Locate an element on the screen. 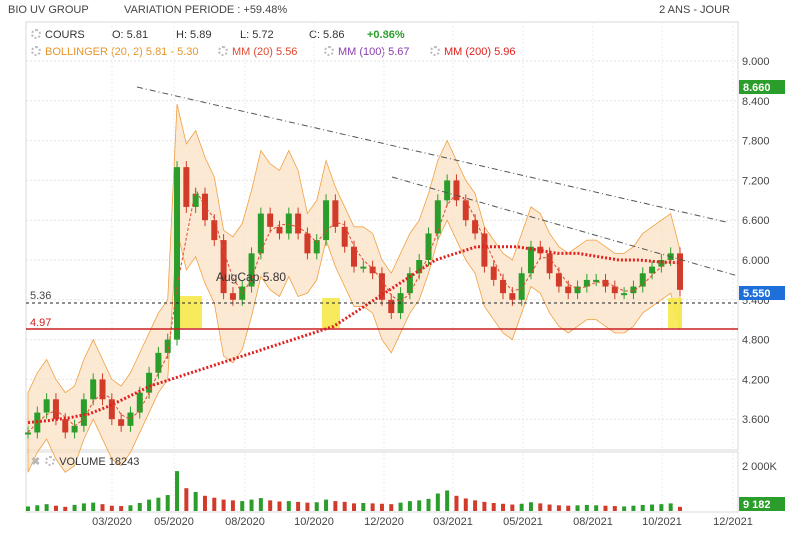  legend-volume: ✖ VOLUME 18243 is located at coordinates (85, 461).